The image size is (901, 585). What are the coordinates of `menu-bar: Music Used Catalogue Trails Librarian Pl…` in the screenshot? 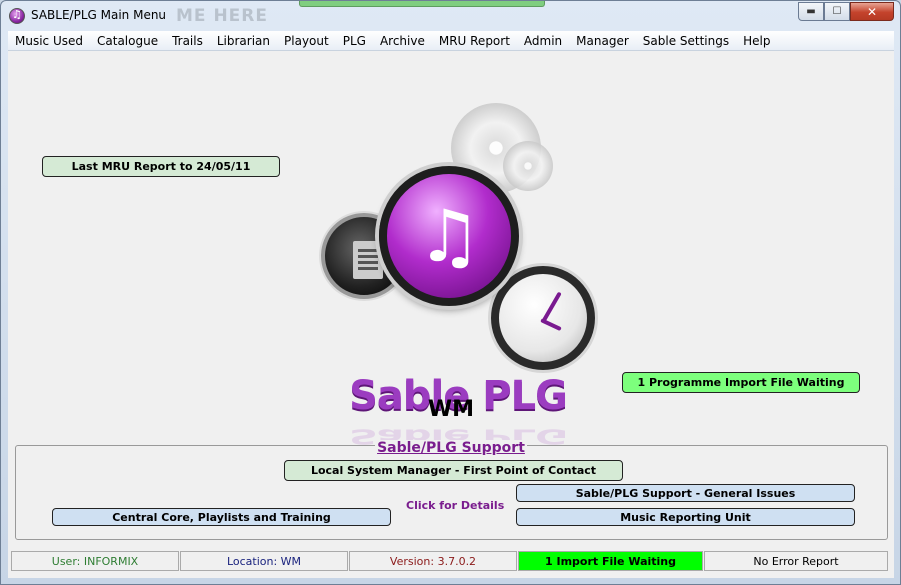 It's located at (451, 41).